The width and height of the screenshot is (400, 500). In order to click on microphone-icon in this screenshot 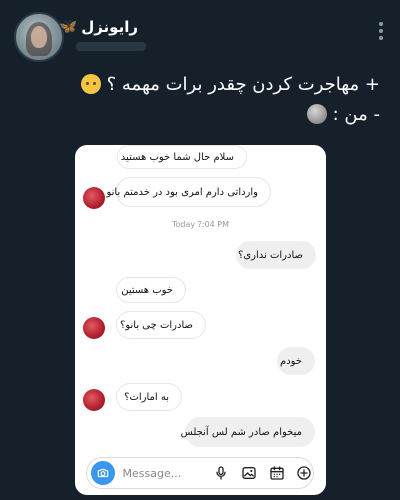, I will do `click(221, 473)`.